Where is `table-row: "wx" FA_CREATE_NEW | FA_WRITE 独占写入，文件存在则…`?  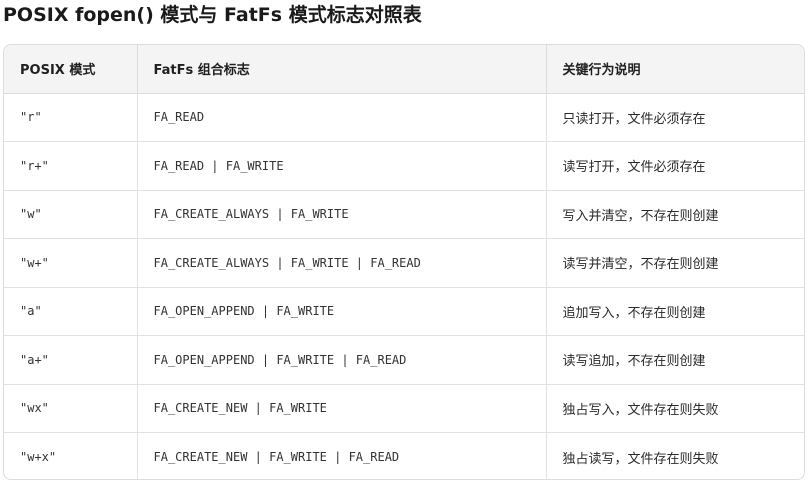
table-row: "wx" FA_CREATE_NEW | FA_WRITE 独占写入，文件存在则… is located at coordinates (404, 408).